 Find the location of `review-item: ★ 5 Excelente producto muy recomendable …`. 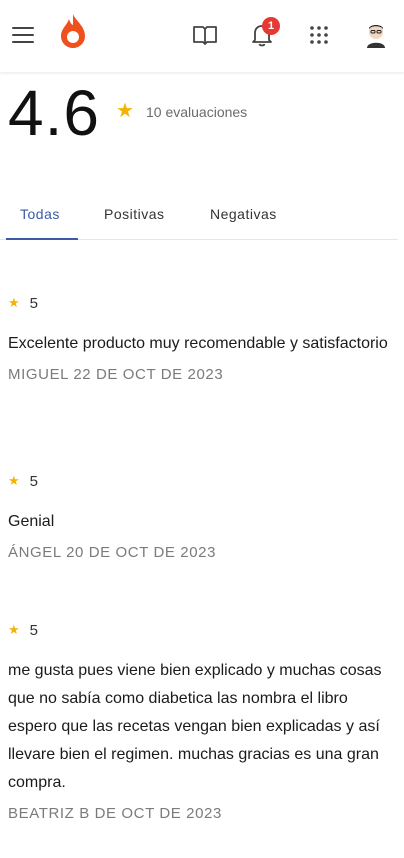

review-item: ★ 5 Excelente producto muy recomendable … is located at coordinates (203, 338).